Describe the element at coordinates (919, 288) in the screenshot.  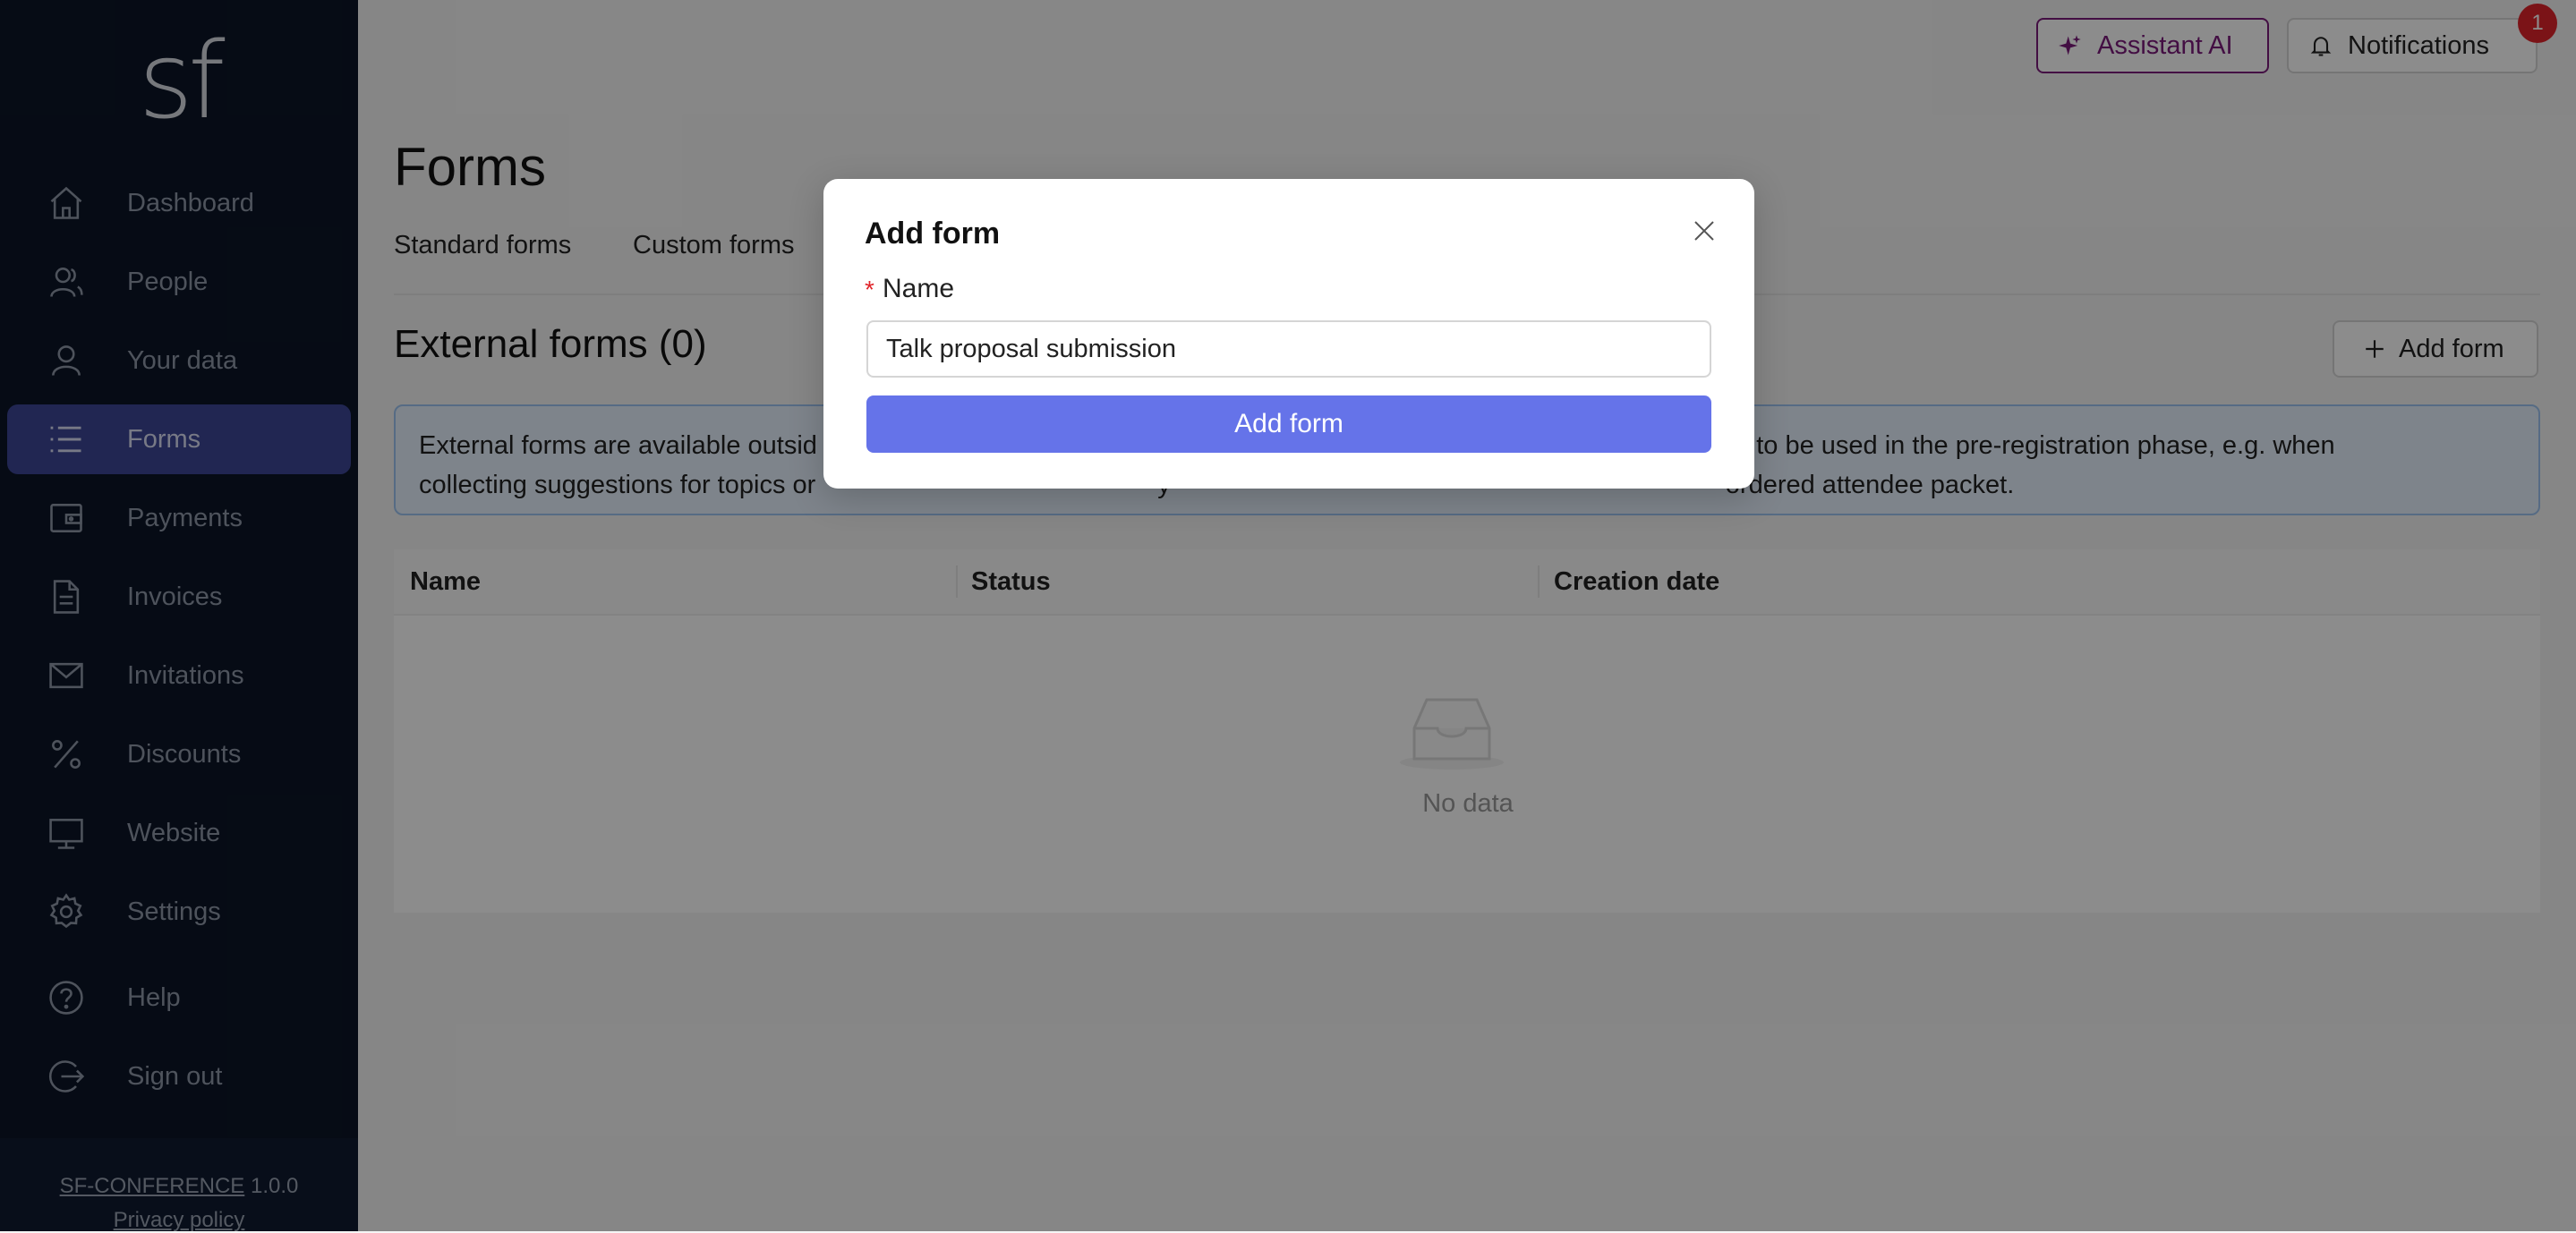
I see `name-field-label: Name` at that location.